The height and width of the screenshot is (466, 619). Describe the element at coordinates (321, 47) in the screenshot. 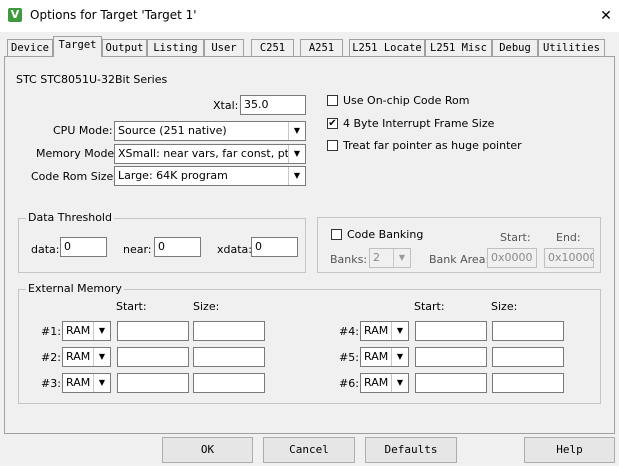

I see `tab-a251: A251` at that location.